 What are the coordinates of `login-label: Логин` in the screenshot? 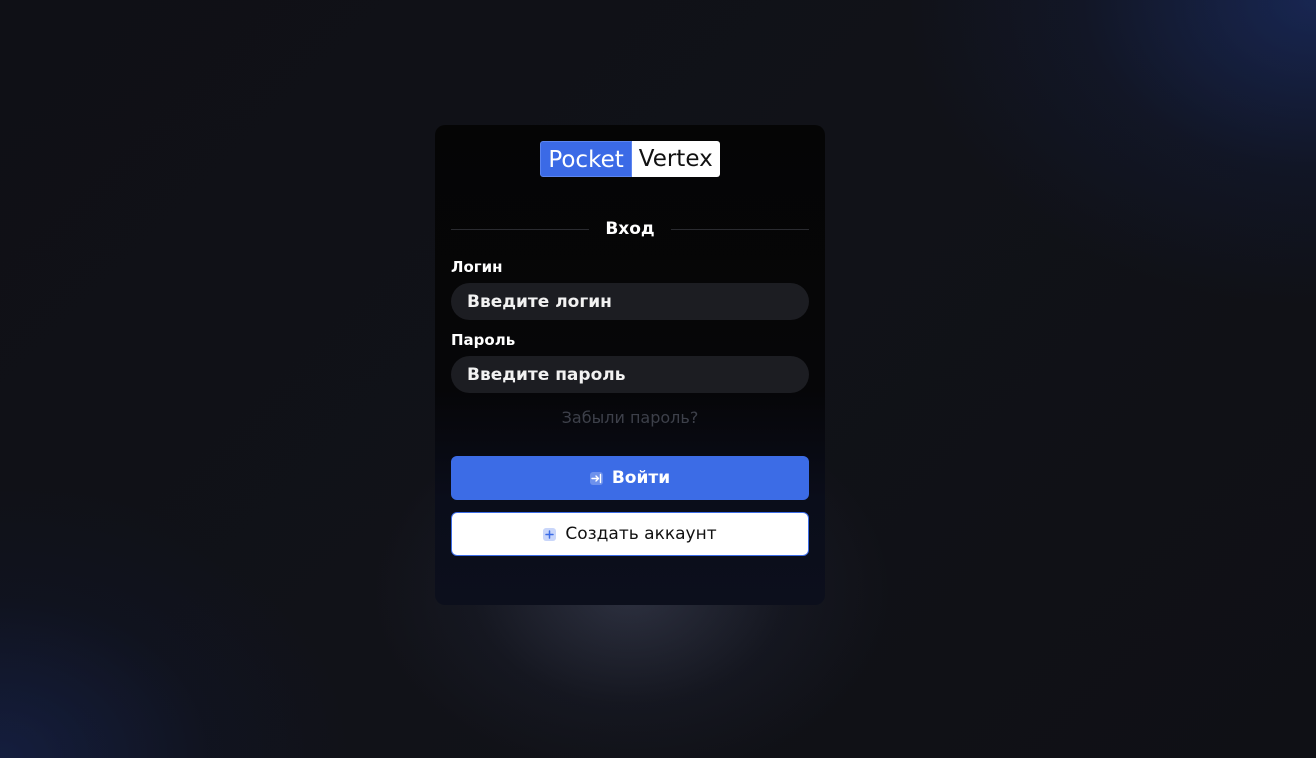 It's located at (477, 267).